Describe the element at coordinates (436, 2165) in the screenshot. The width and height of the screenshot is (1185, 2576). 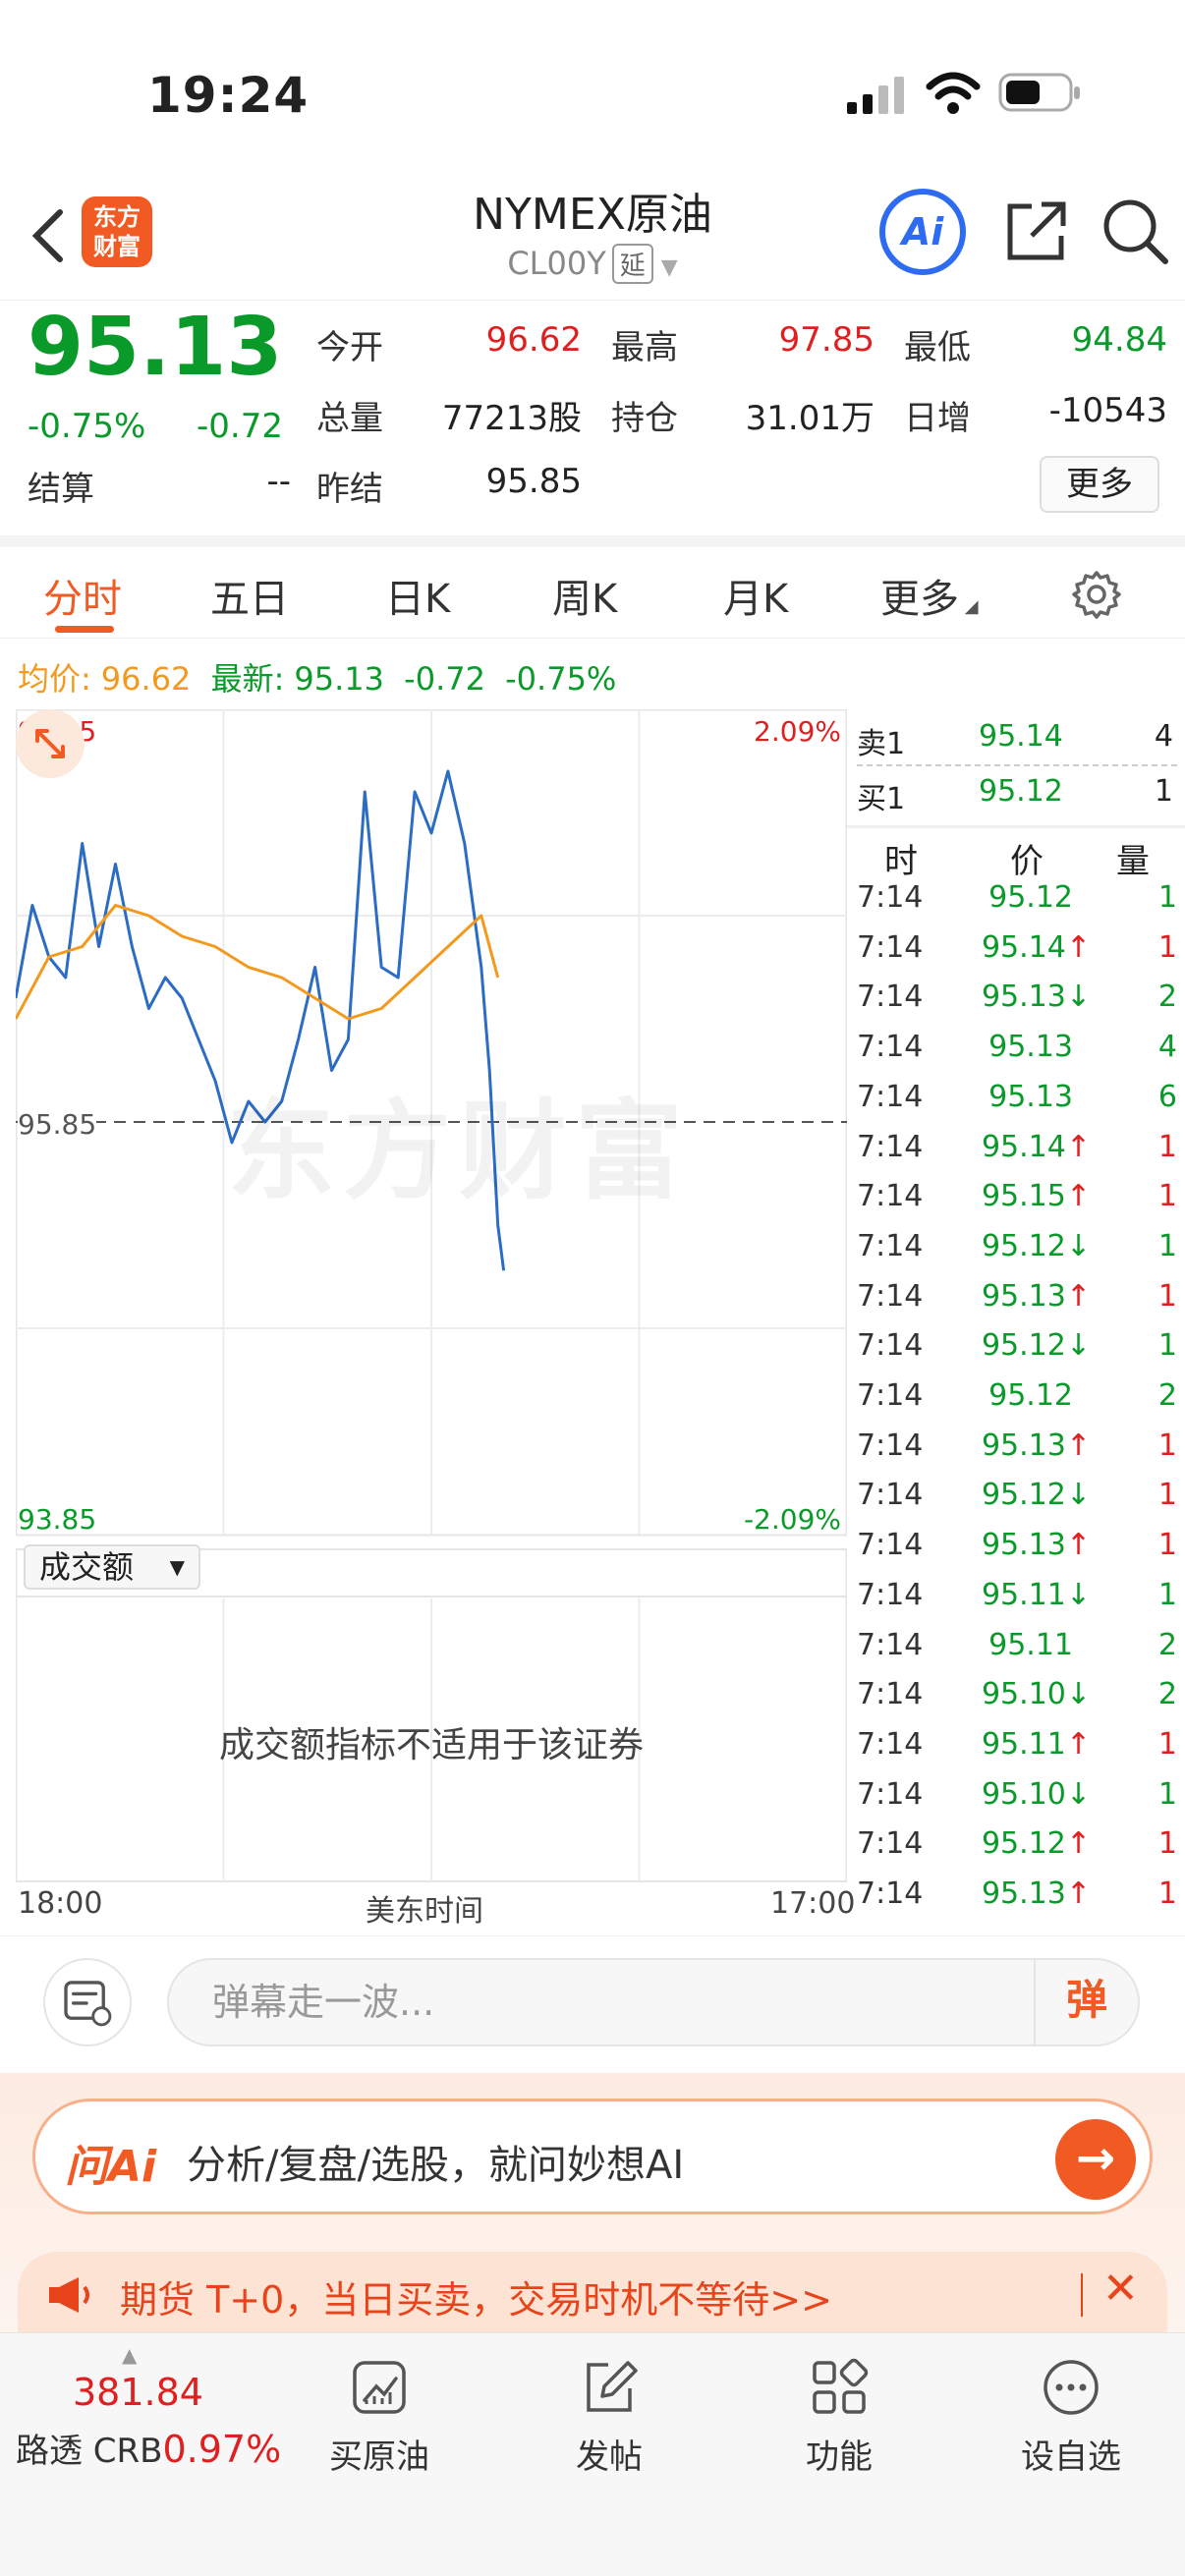
I see `ask-ai-text: 分析/复盘/选股，就问妙想AI` at that location.